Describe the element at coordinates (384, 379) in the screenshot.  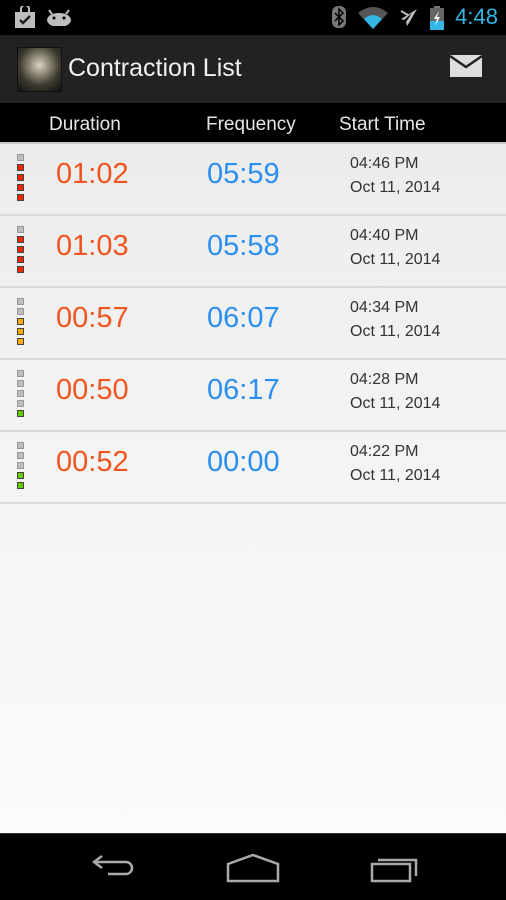
I see `start-time-value: 04:28 PM` at that location.